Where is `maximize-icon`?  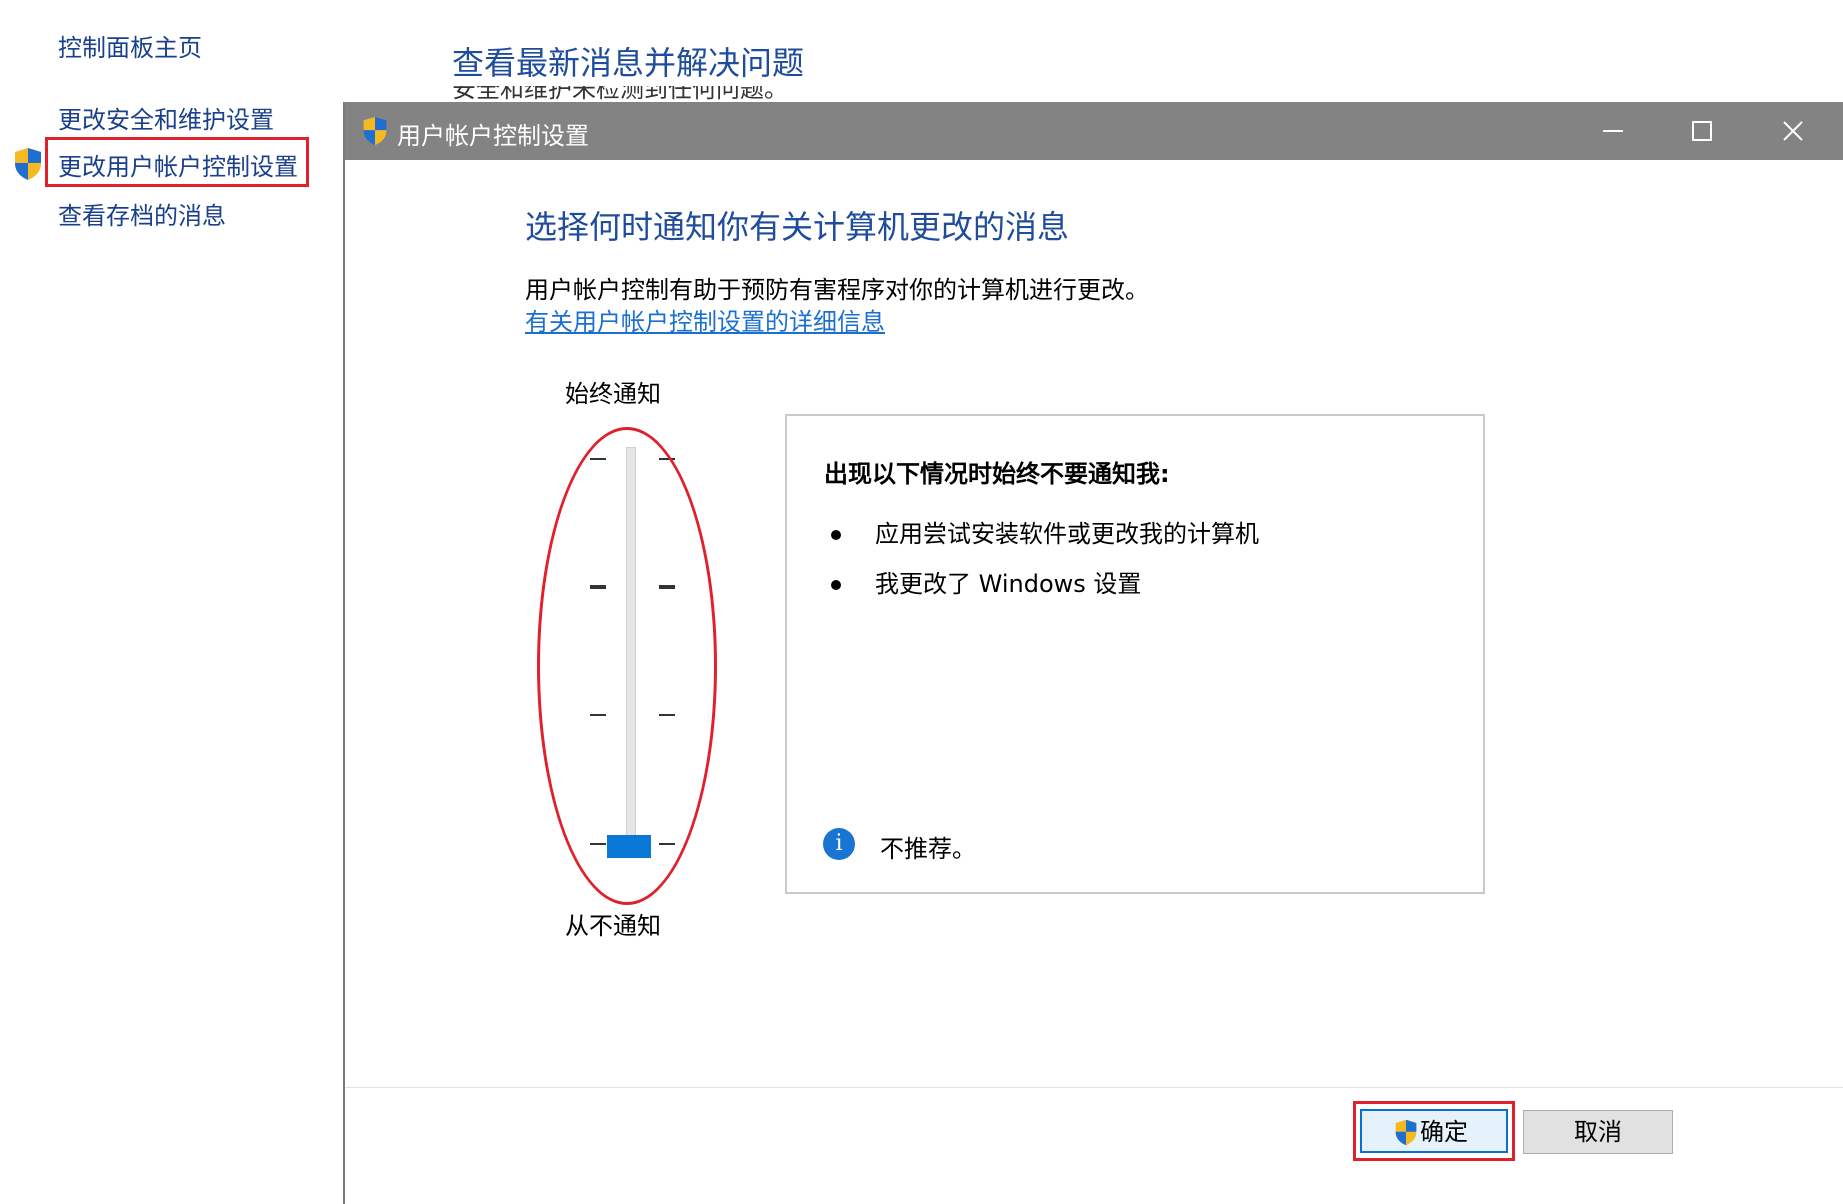 maximize-icon is located at coordinates (1702, 131).